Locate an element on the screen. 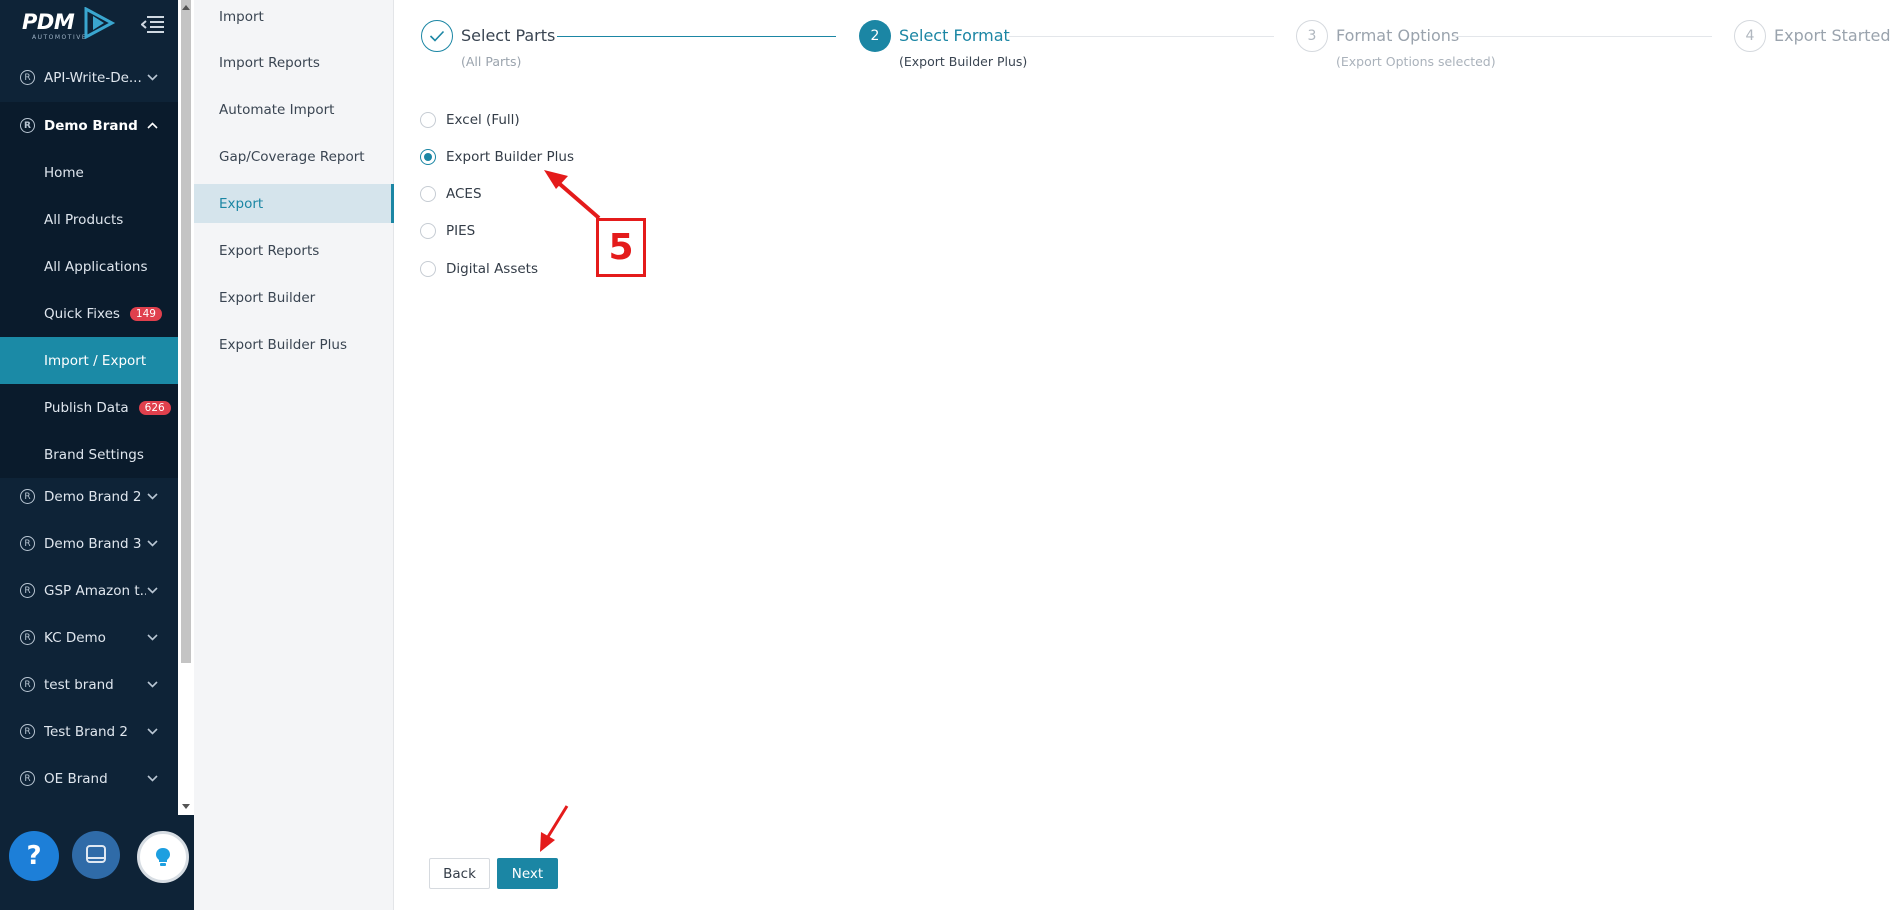 This screenshot has width=1896, height=910. sidebar-brand-oe-brand: R OE Brand is located at coordinates (89, 778).